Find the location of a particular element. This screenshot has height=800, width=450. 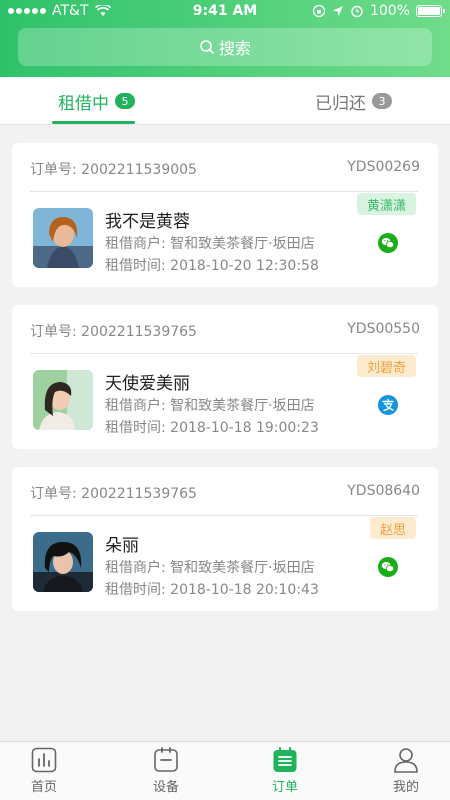

active-tab-indicator is located at coordinates (93, 122).